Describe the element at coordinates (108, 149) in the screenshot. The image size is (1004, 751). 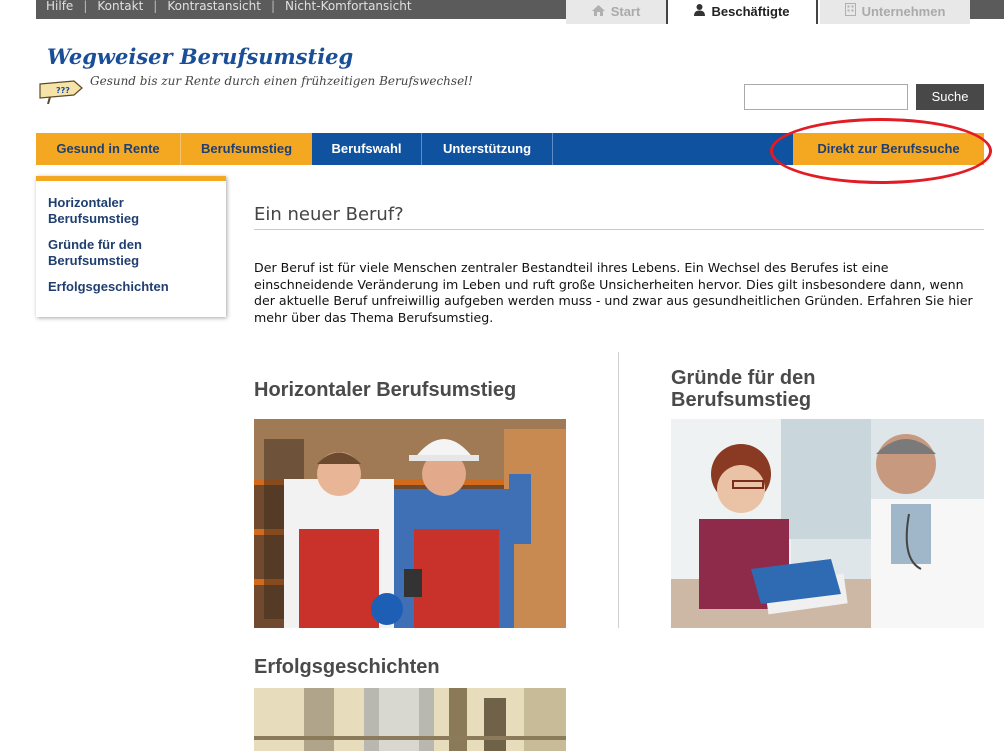
I see `nav-item-gesund-in-rente: Gesund in Rente` at that location.